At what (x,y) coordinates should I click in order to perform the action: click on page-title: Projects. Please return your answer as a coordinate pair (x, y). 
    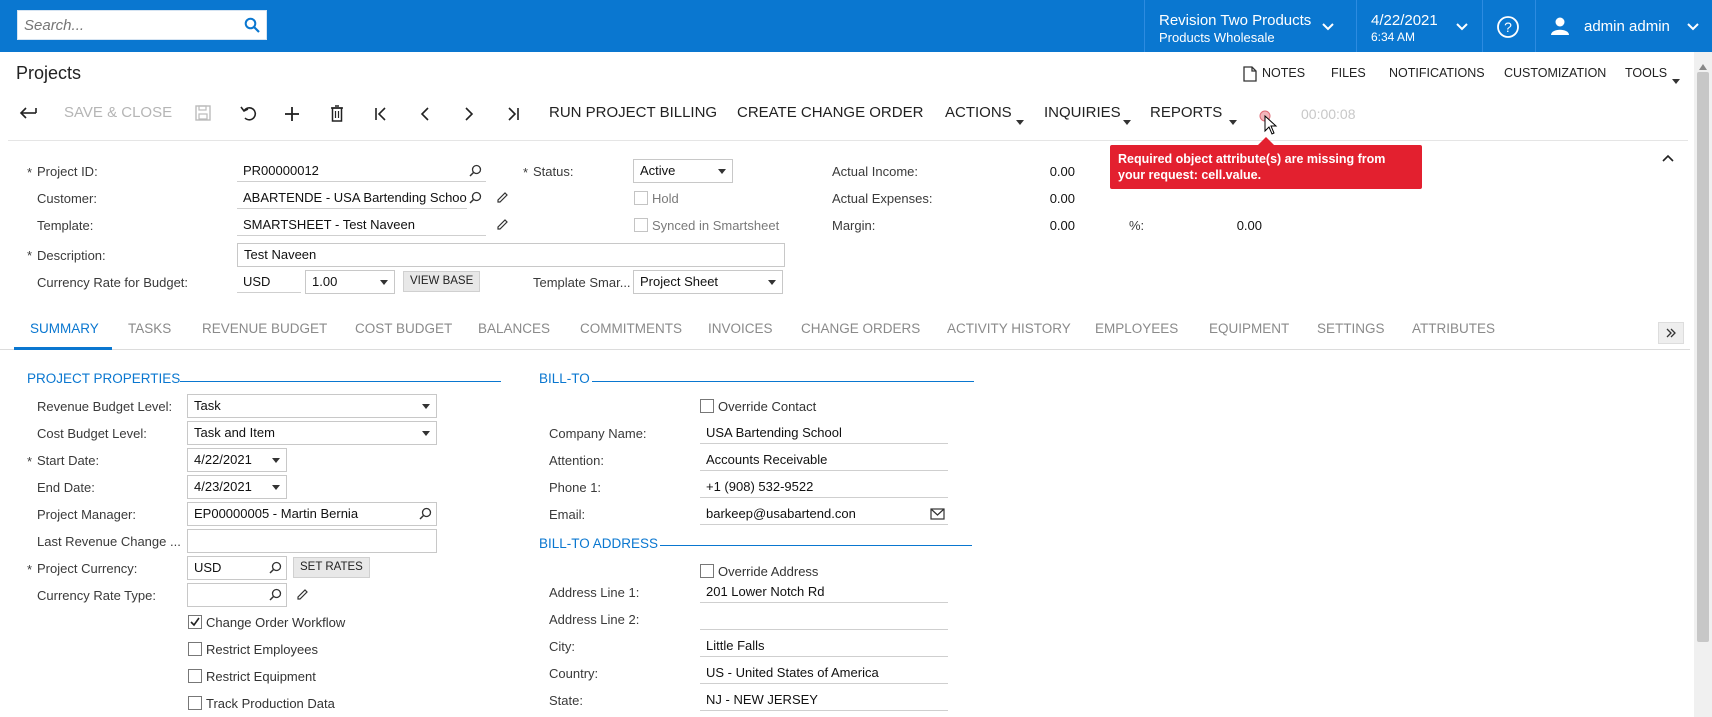
    Looking at the image, I should click on (49, 73).